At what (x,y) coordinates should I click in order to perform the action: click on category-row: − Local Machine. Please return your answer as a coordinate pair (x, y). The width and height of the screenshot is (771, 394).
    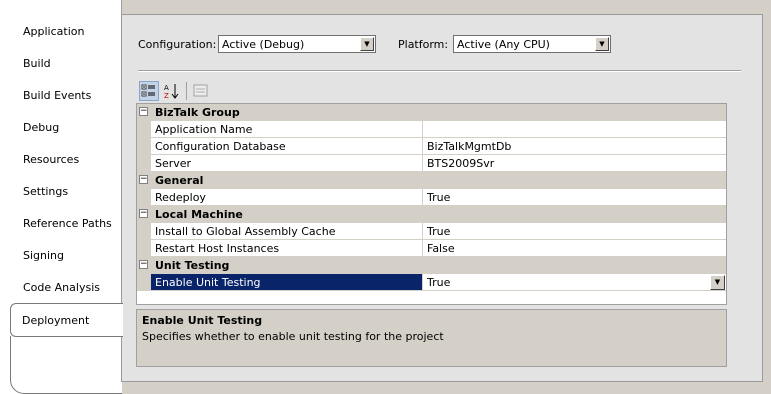
    Looking at the image, I should click on (431, 214).